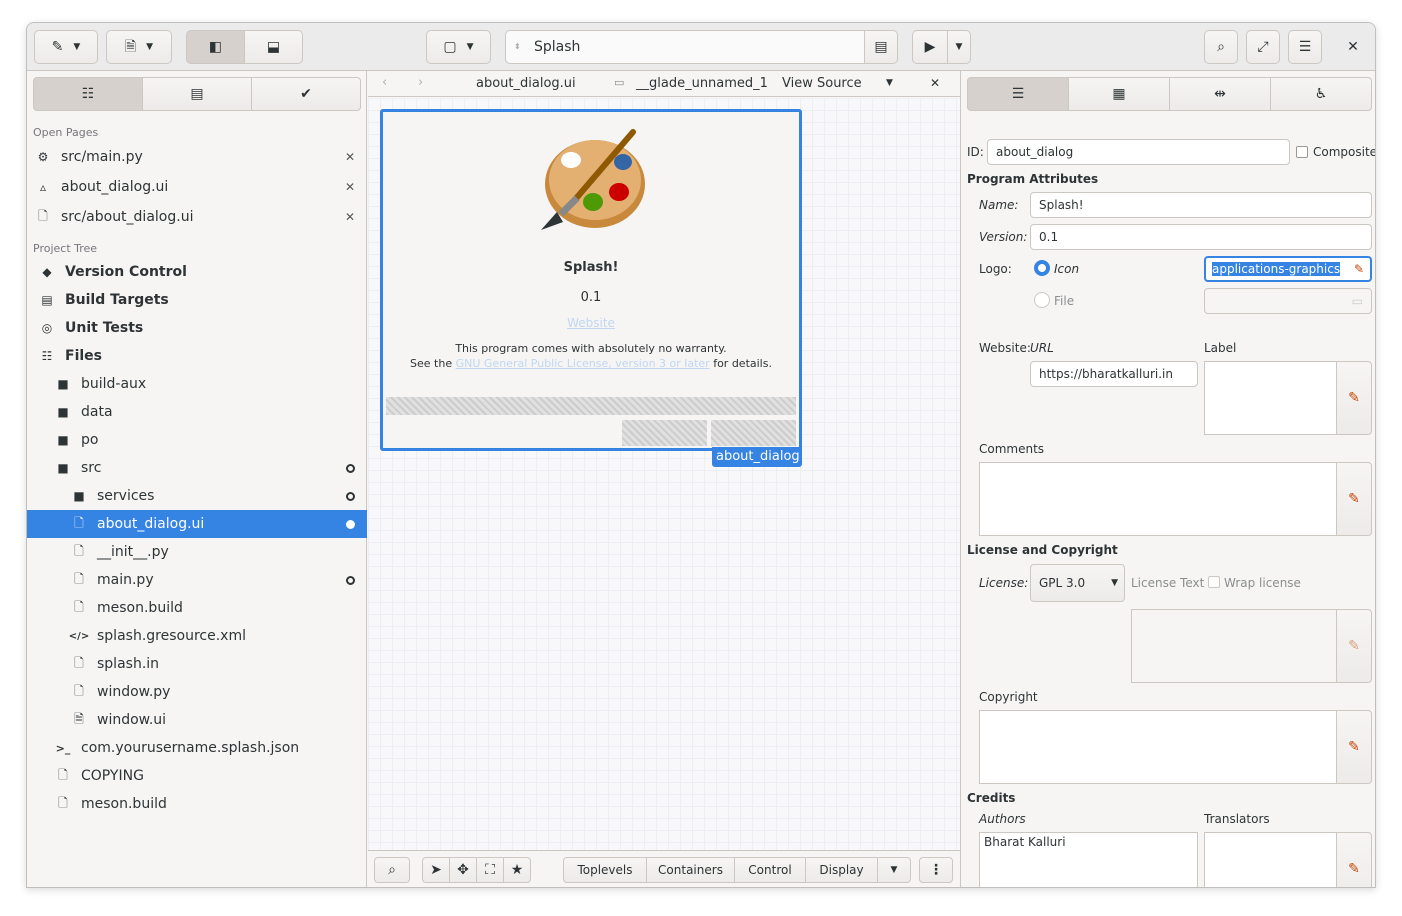 The image size is (1402, 916). I want to click on tree-item-file: 🗋 __init__.py, so click(197, 552).